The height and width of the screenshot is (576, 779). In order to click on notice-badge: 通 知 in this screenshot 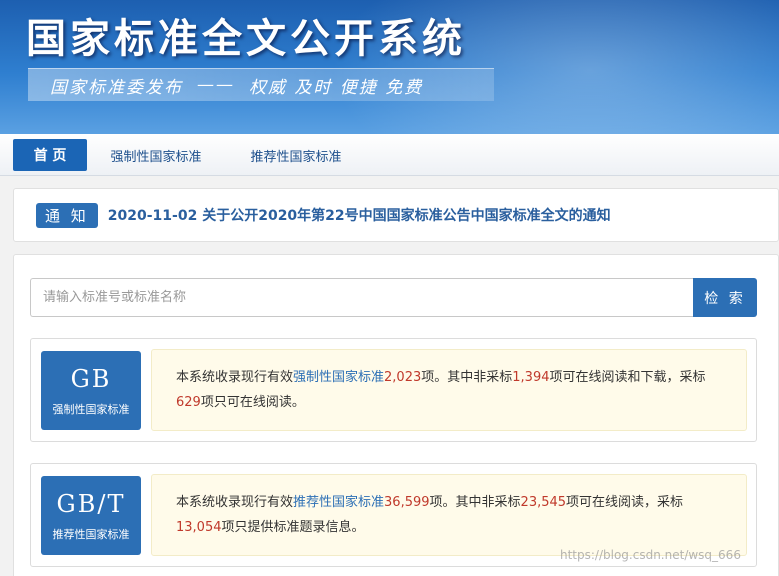, I will do `click(67, 215)`.